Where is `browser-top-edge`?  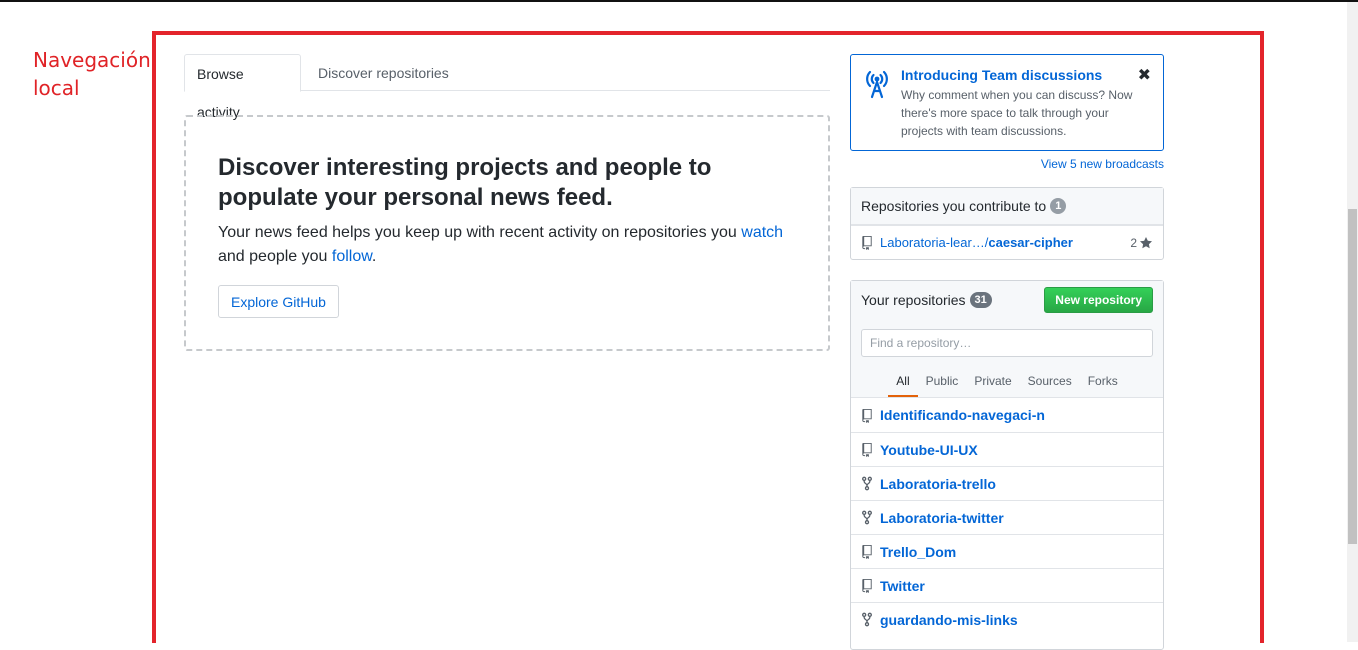
browser-top-edge is located at coordinates (679, 1).